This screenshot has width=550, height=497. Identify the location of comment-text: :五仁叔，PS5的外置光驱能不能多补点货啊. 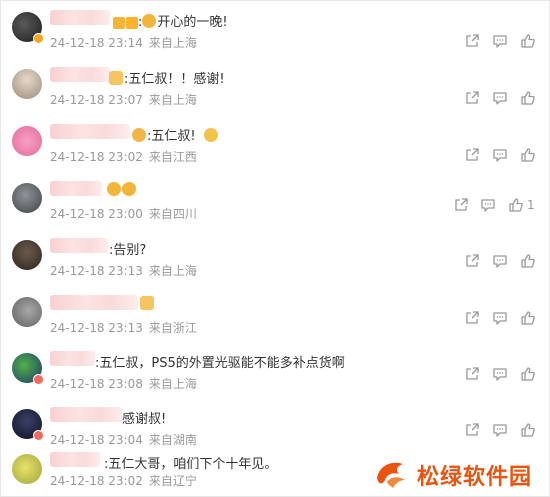
(220, 361).